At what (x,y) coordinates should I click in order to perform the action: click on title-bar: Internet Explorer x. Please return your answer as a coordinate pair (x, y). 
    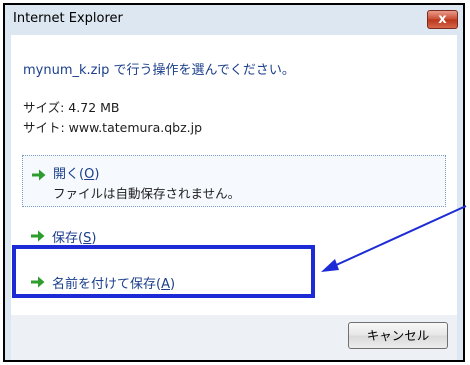
    Looking at the image, I should click on (234, 20).